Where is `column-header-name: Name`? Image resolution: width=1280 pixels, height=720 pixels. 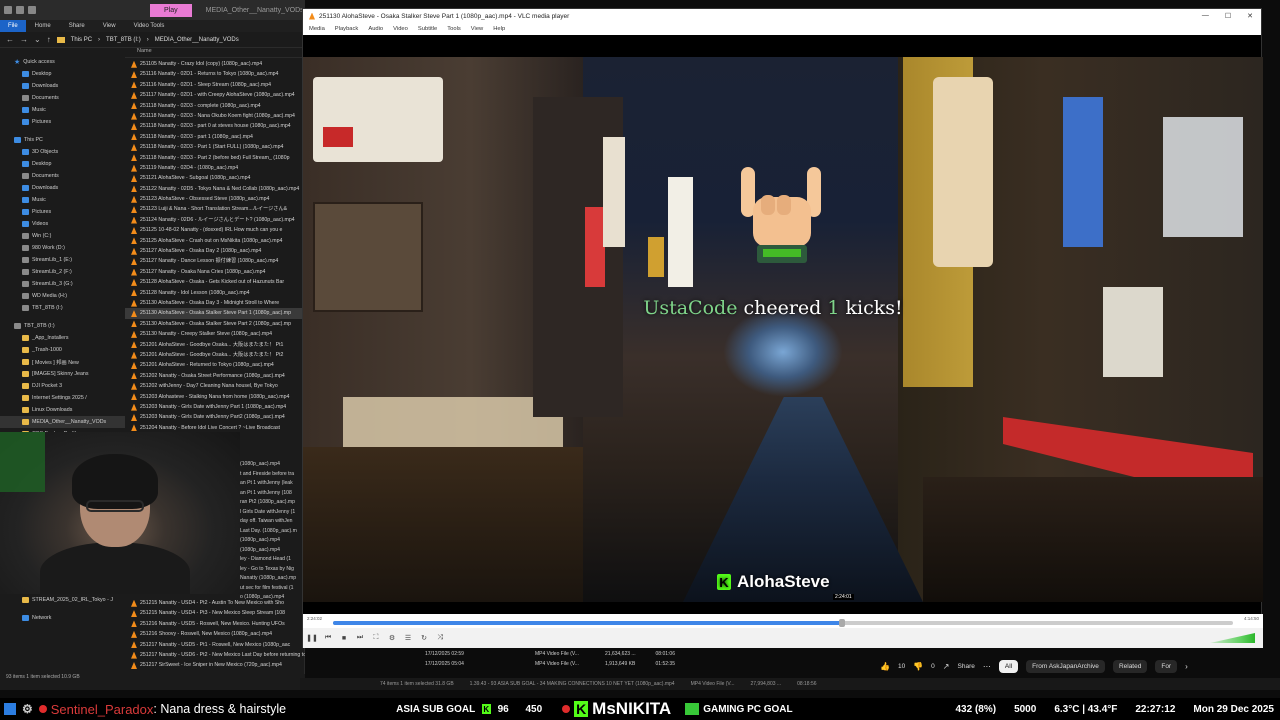 column-header-name: Name is located at coordinates (215, 53).